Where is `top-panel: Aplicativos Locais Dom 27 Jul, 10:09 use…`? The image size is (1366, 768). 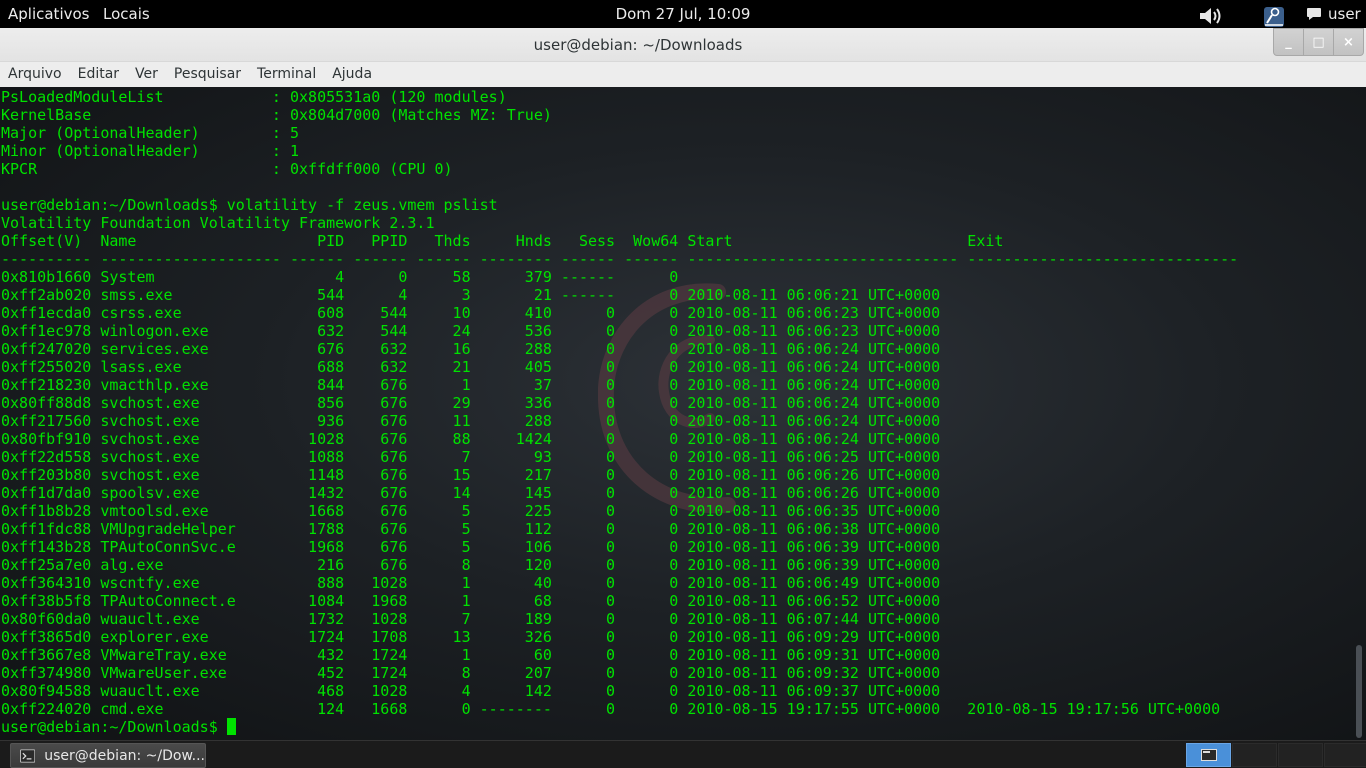 top-panel: Aplicativos Locais Dom 27 Jul, 10:09 use… is located at coordinates (683, 14).